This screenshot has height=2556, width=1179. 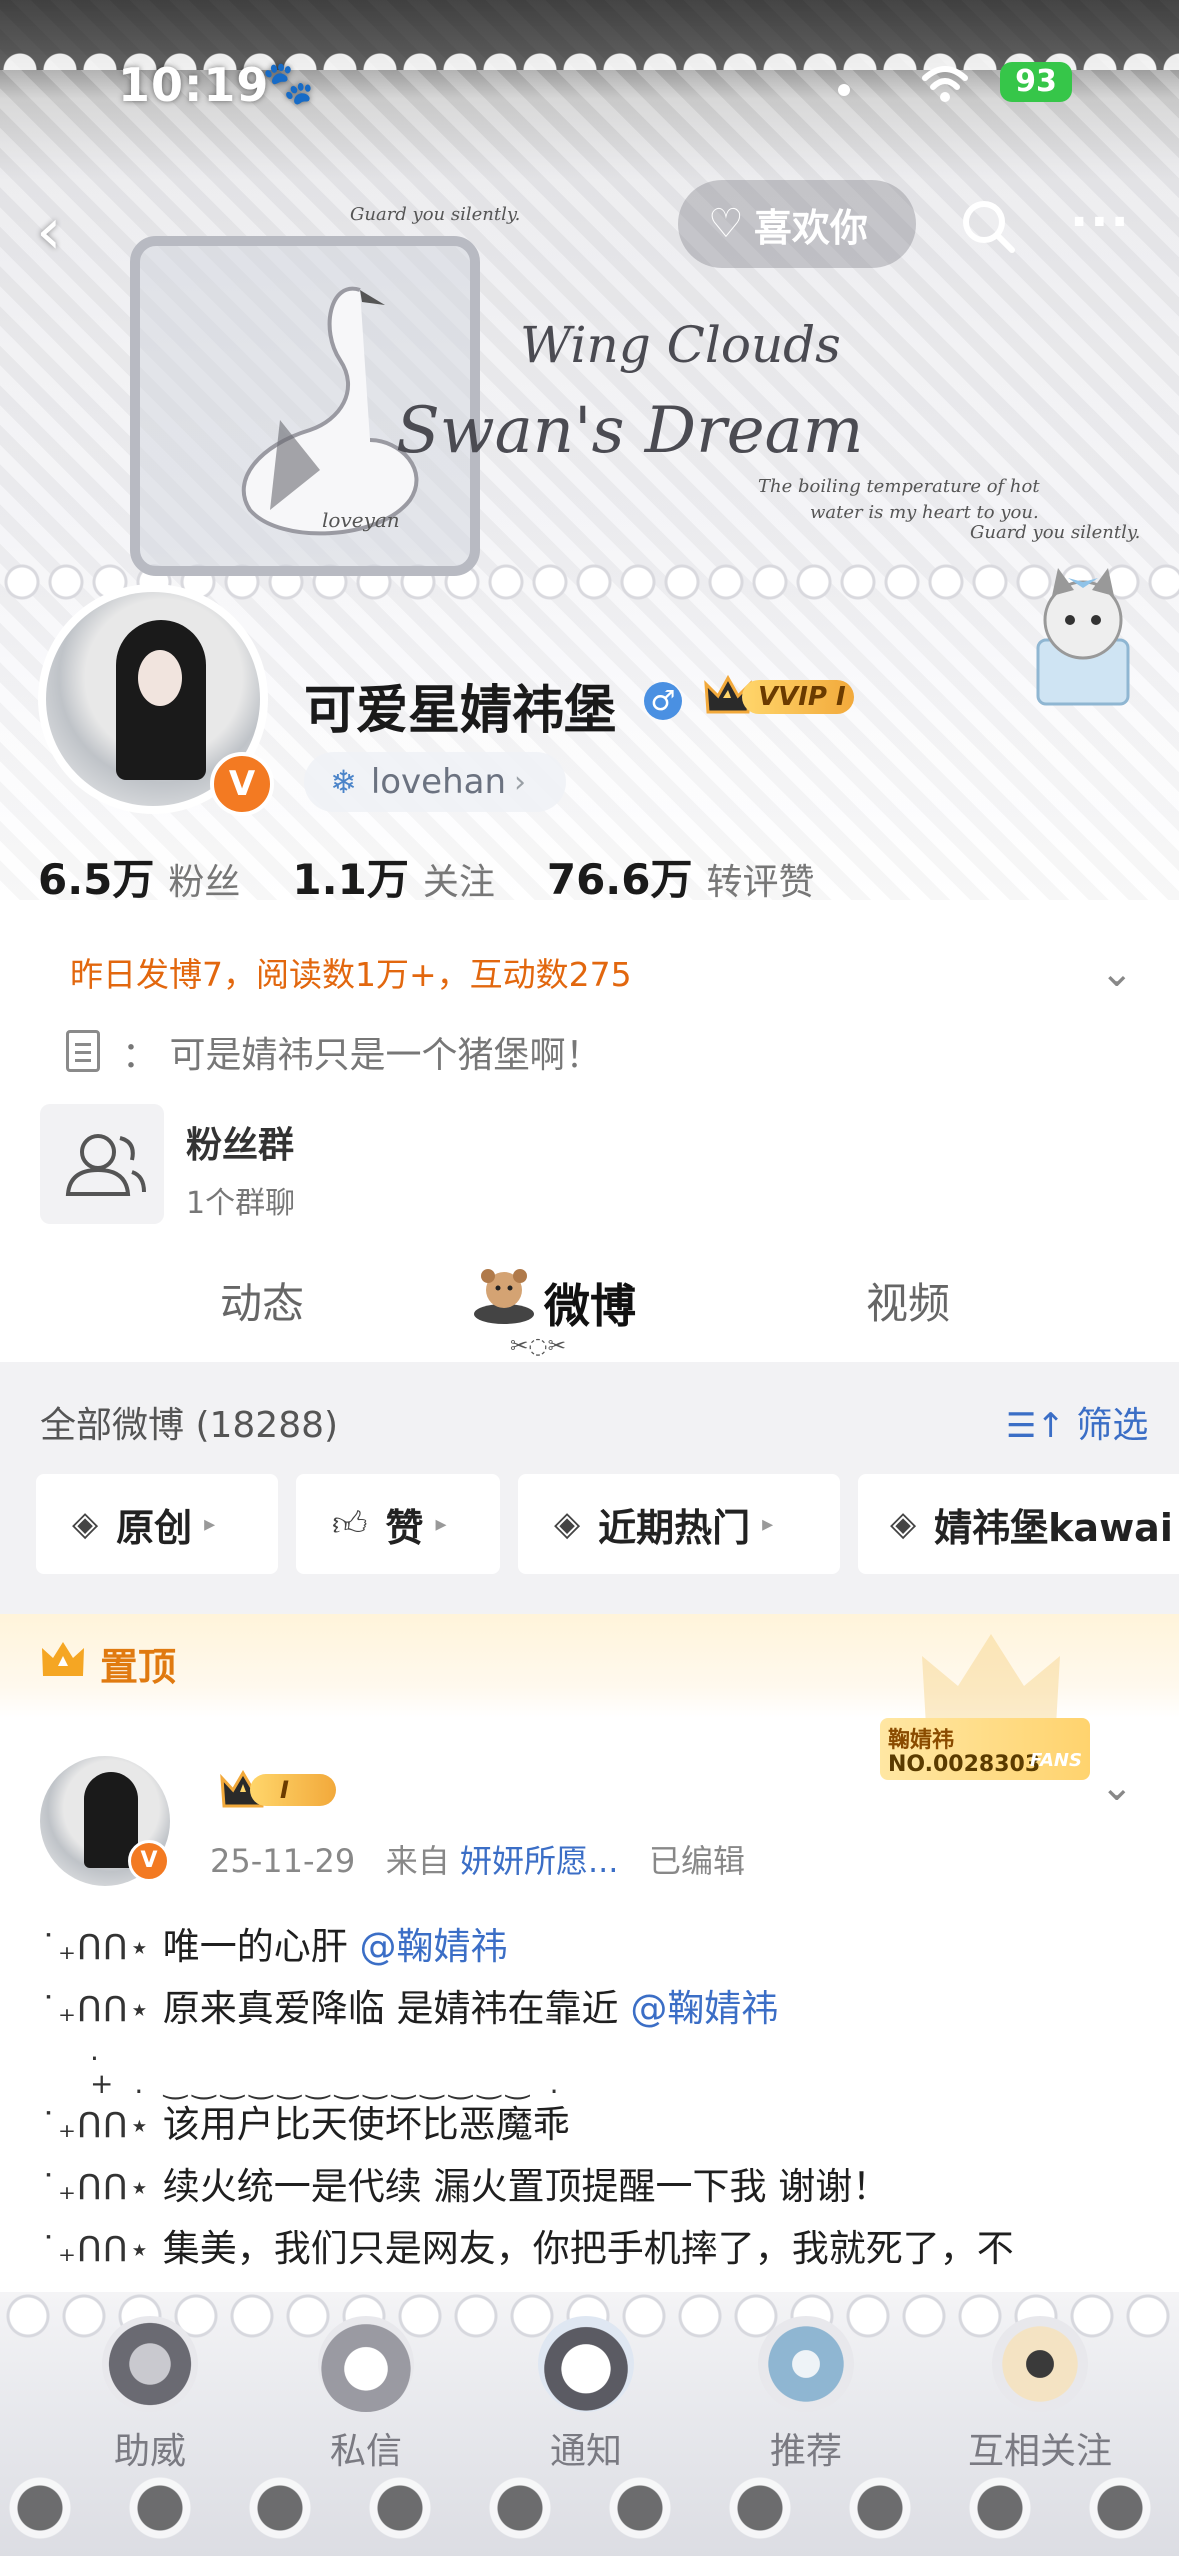 I want to click on post-line-text: 续火统一是代续 漏火置顶提醒一下我 谢谢！, so click(x=526, y=2186).